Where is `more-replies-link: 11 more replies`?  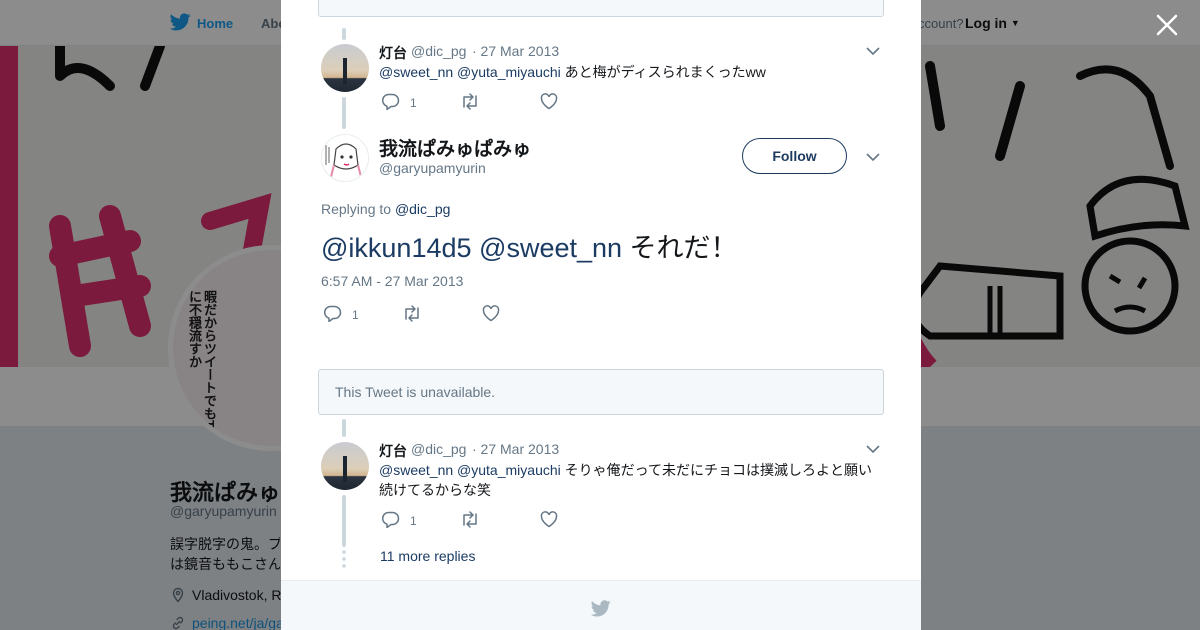
more-replies-link: 11 more replies is located at coordinates (427, 556).